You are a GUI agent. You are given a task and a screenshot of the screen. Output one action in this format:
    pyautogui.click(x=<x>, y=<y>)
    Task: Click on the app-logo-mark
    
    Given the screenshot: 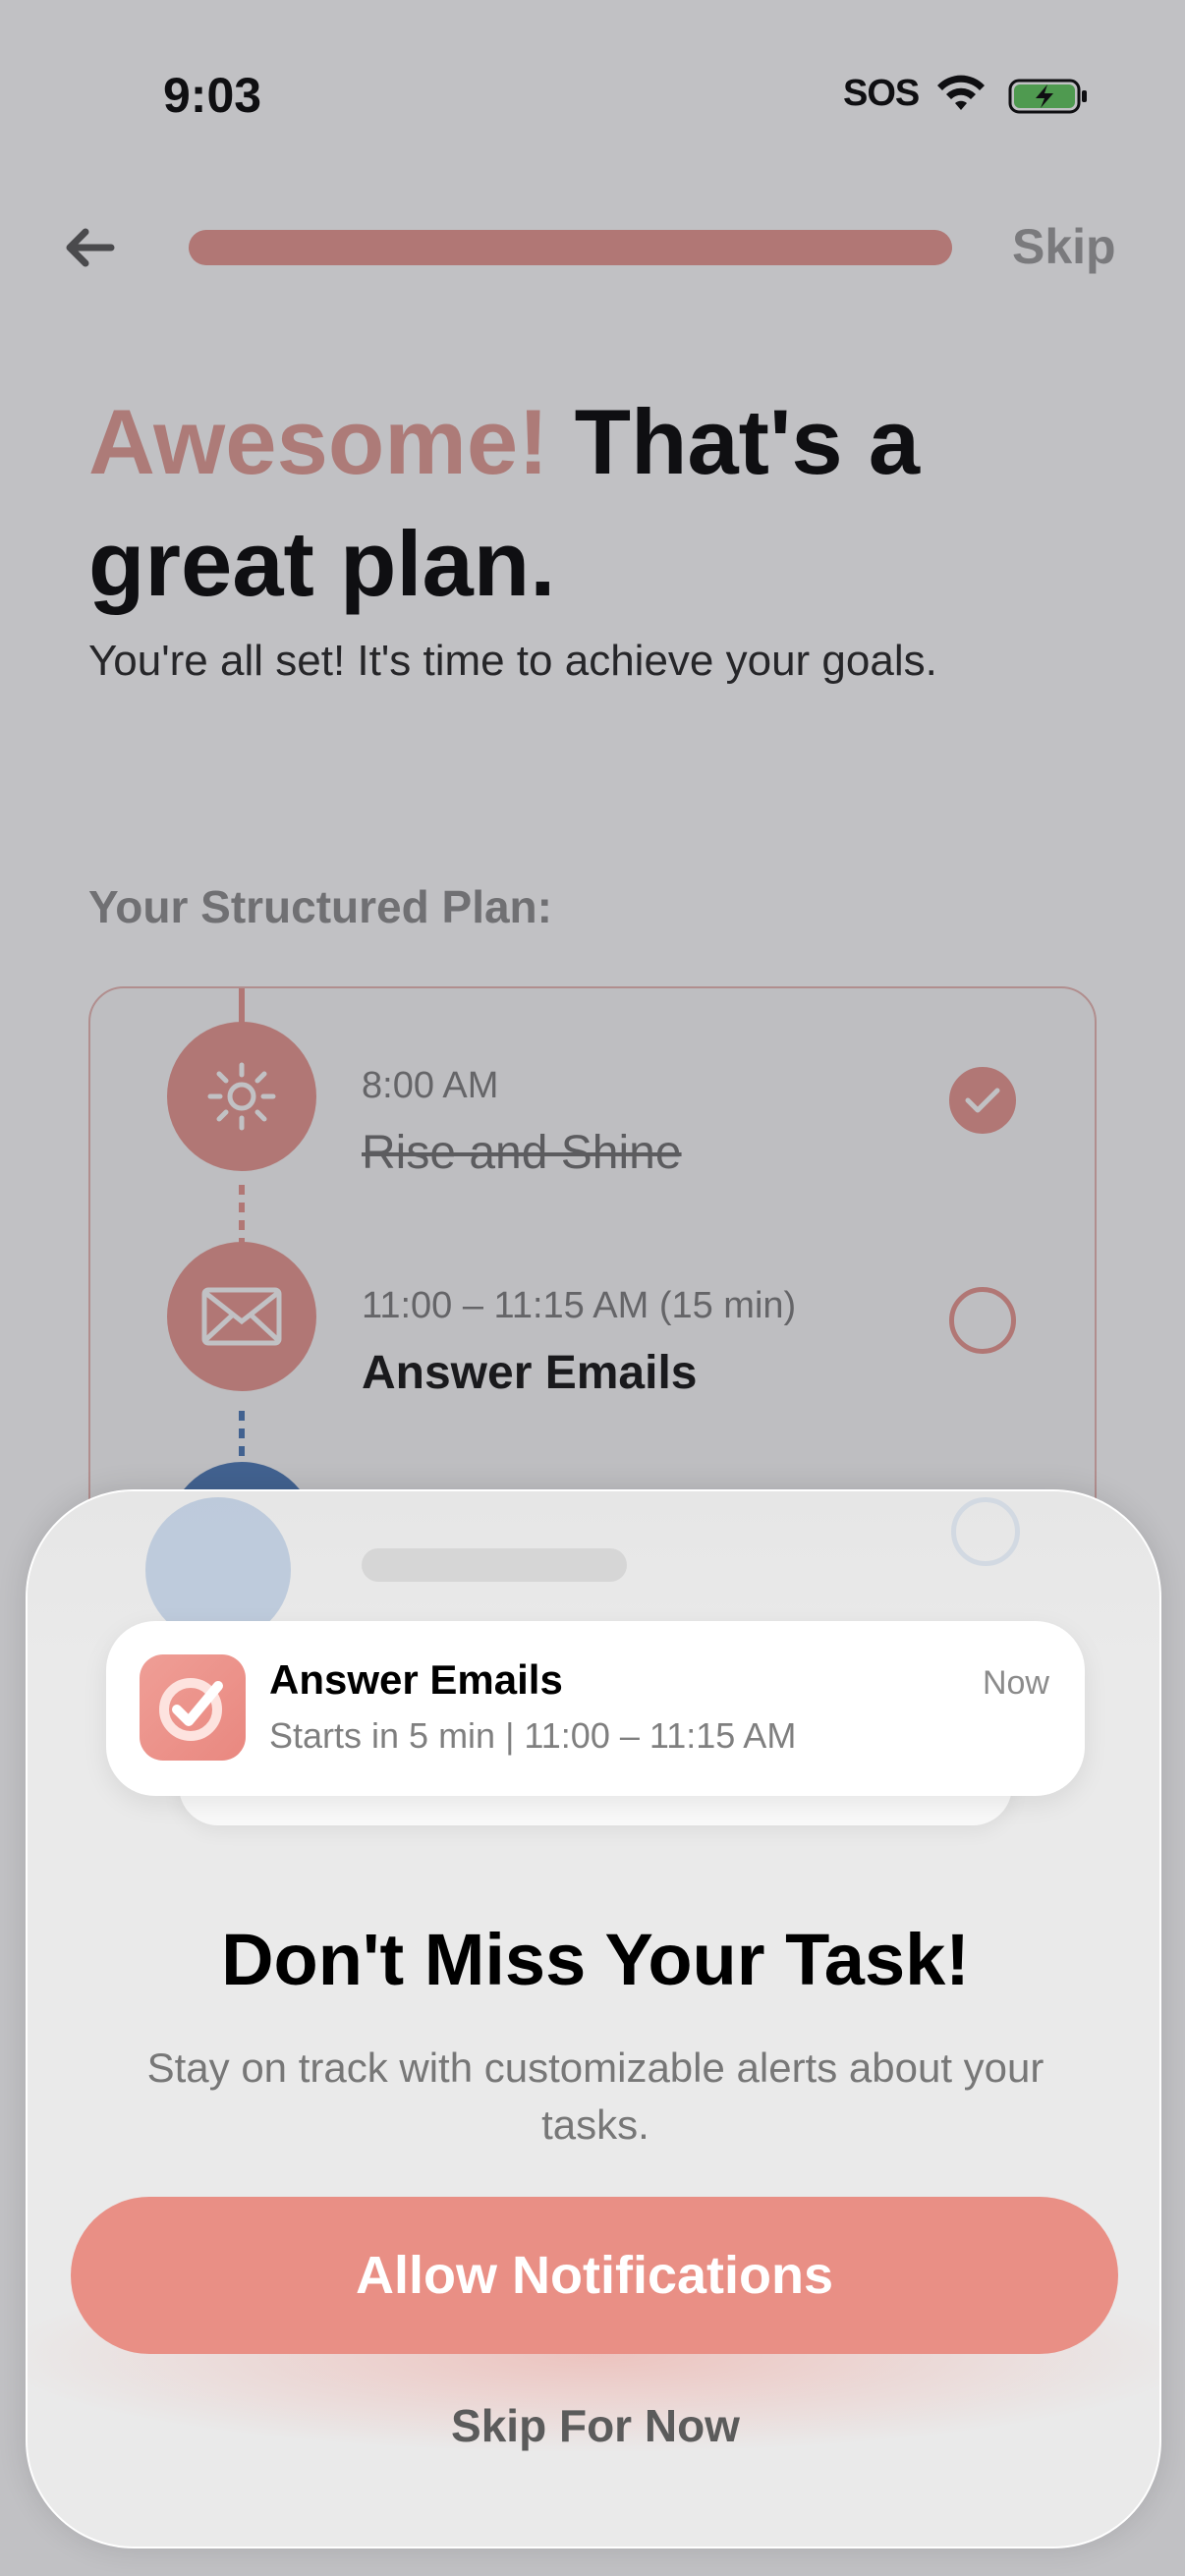 What is the action you would take?
    pyautogui.click(x=191, y=1709)
    